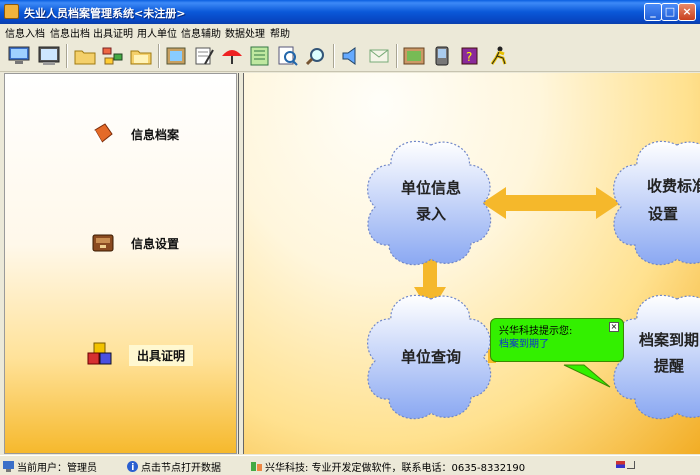 The height and width of the screenshot is (475, 700). I want to click on computer-icon, so click(8, 466).